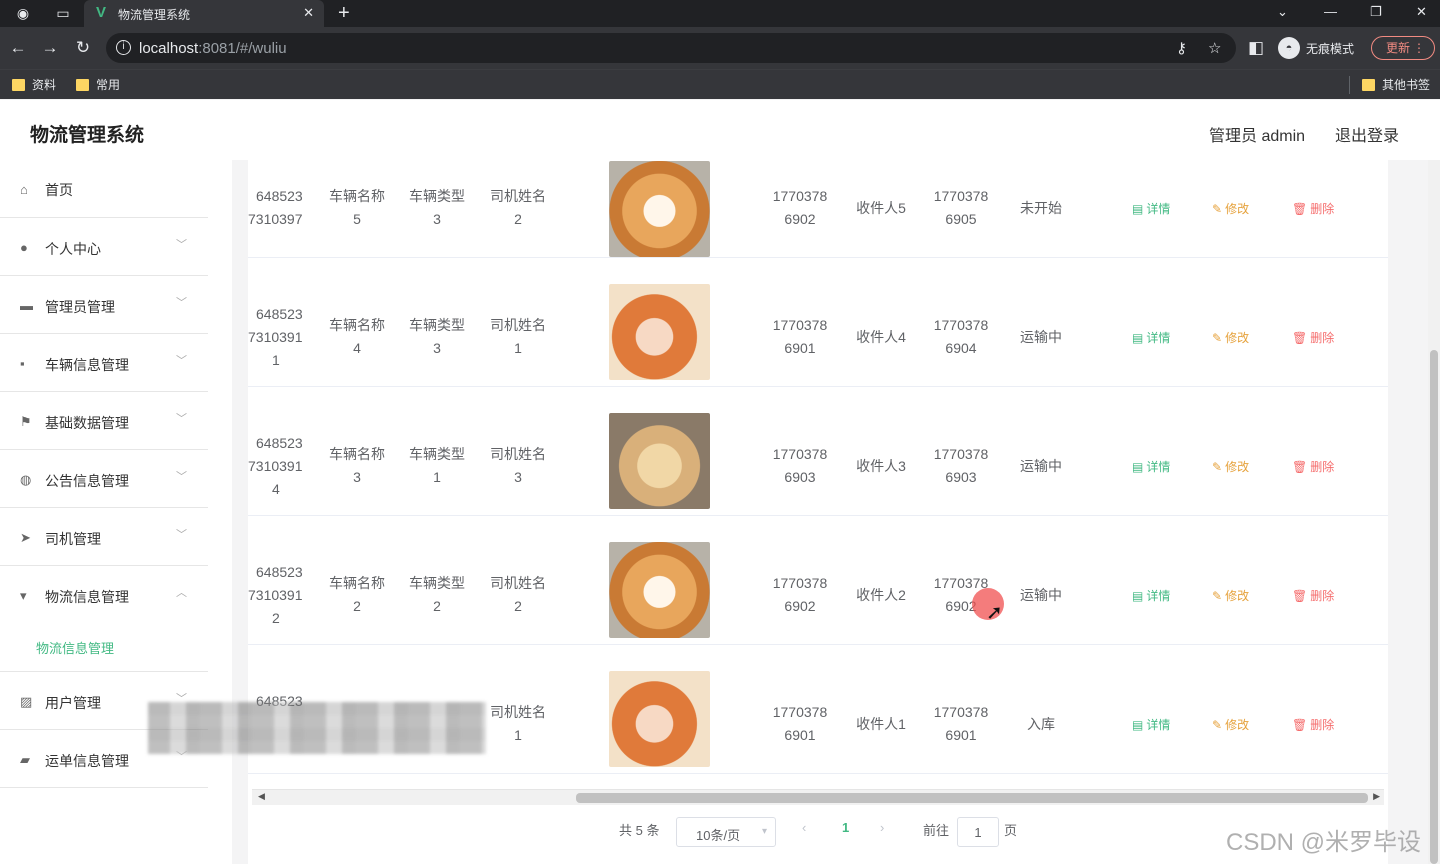  Describe the element at coordinates (63, 13) in the screenshot. I see `tab-search-icon: ▭` at that location.